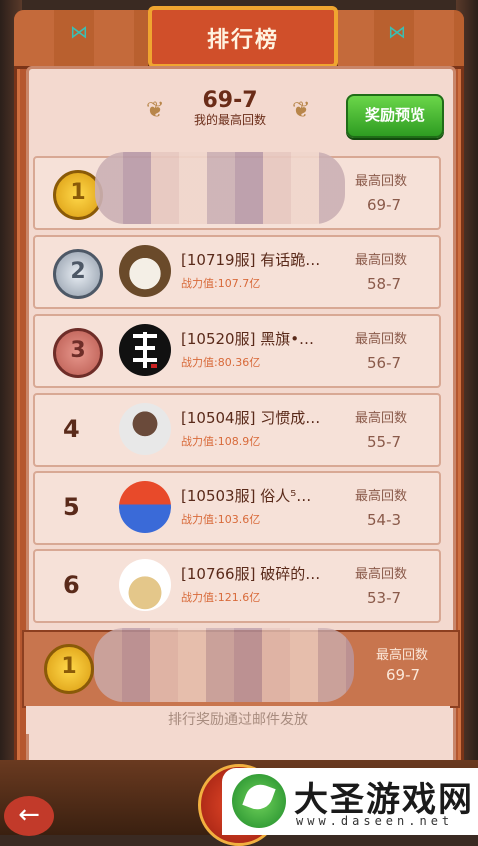 The width and height of the screenshot is (478, 846). I want to click on ranking-row: 3 [10520服] 黑旗•… 战力值:80.36亿 最高回数 56-7, so click(237, 351).